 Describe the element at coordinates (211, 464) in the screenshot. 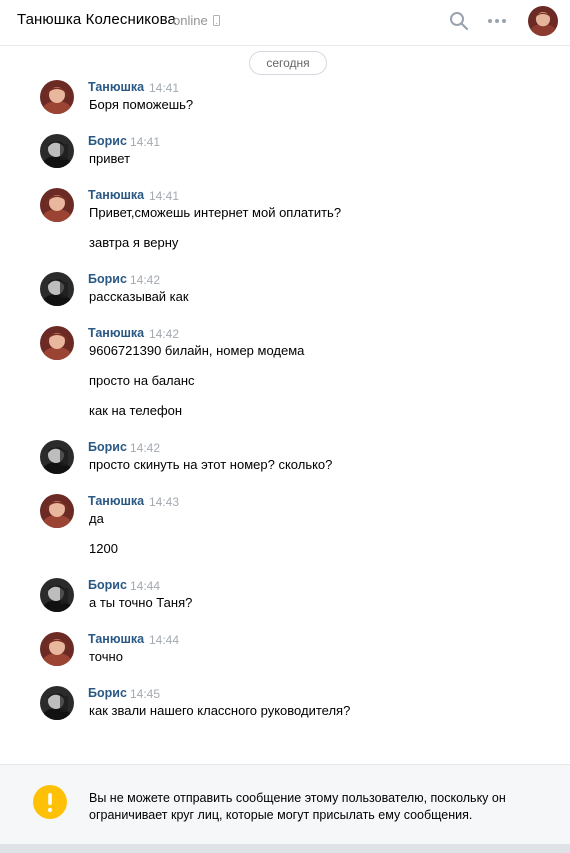

I see `message-text: просто скинуть на этот номер? сколько?` at that location.